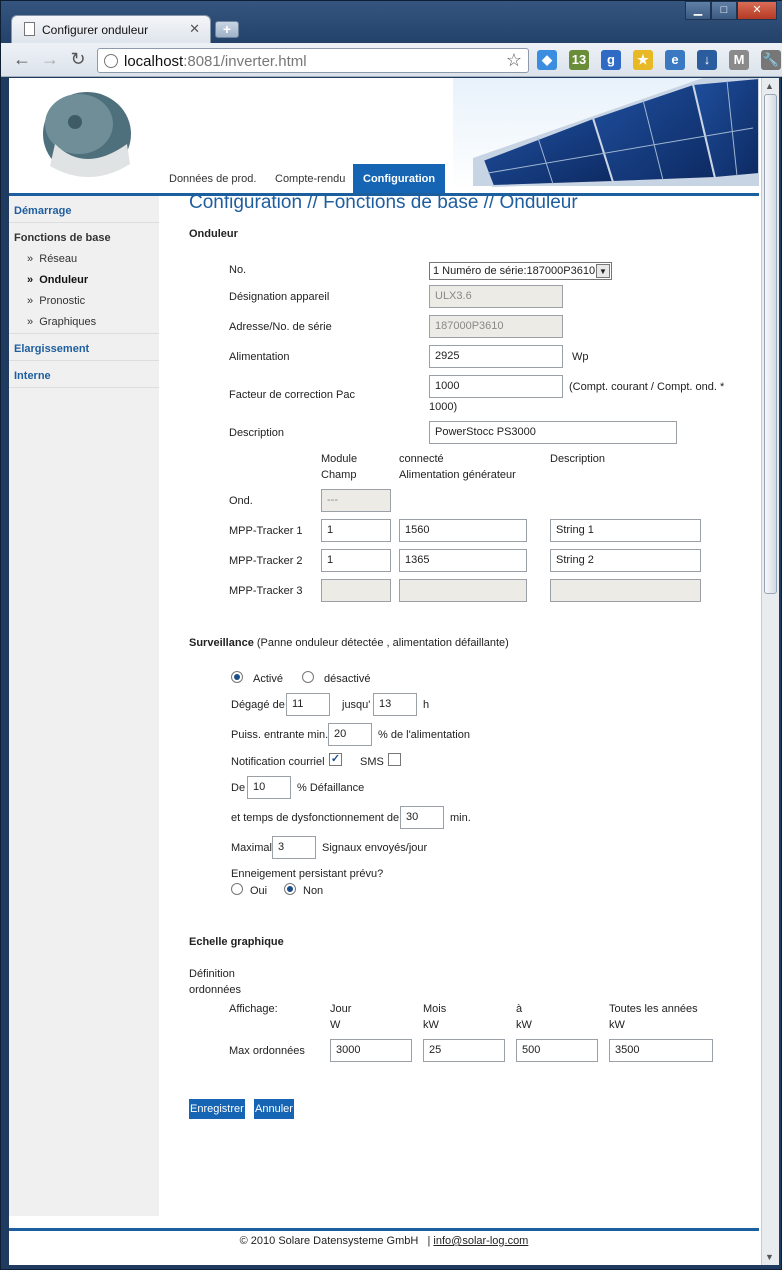 The image size is (782, 1270). Describe the element at coordinates (347, 679) in the screenshot. I see `inactive-label: désactivé` at that location.